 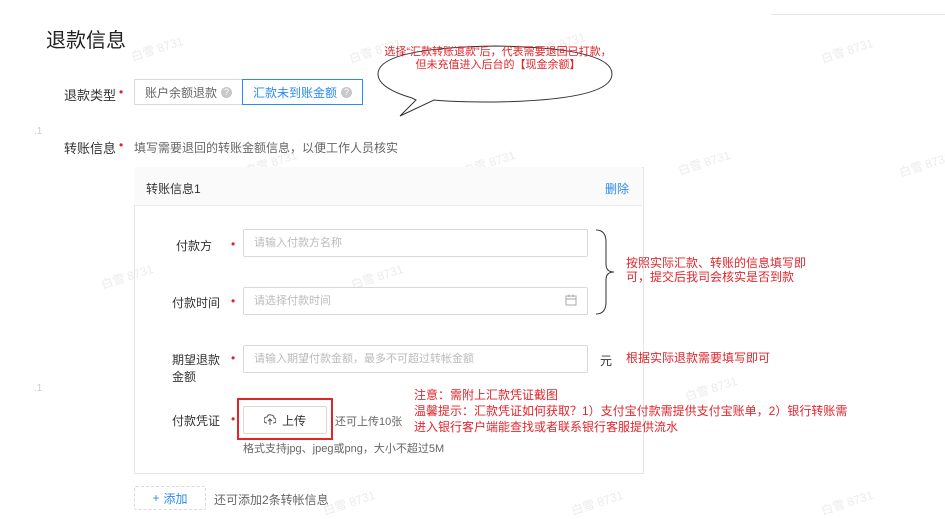 What do you see at coordinates (571, 300) in the screenshot?
I see `calendar-icon` at bounding box center [571, 300].